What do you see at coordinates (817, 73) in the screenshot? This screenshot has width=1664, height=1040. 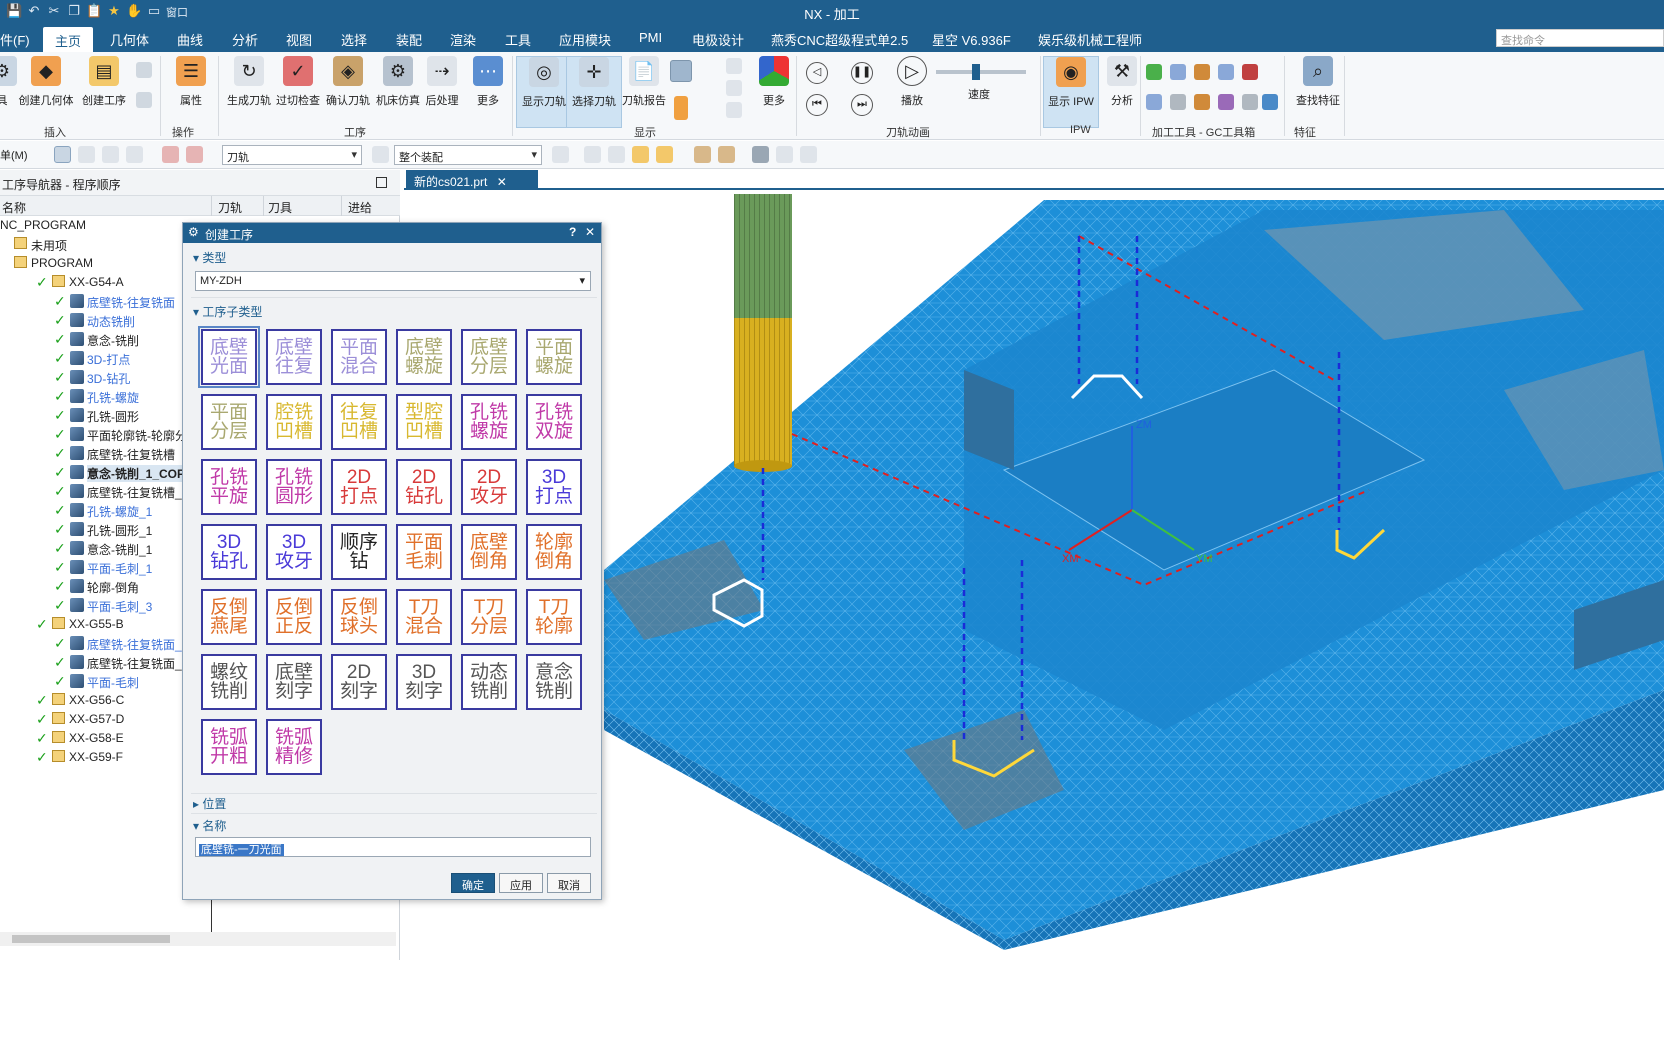 I see `step-back-icon: ◁` at bounding box center [817, 73].